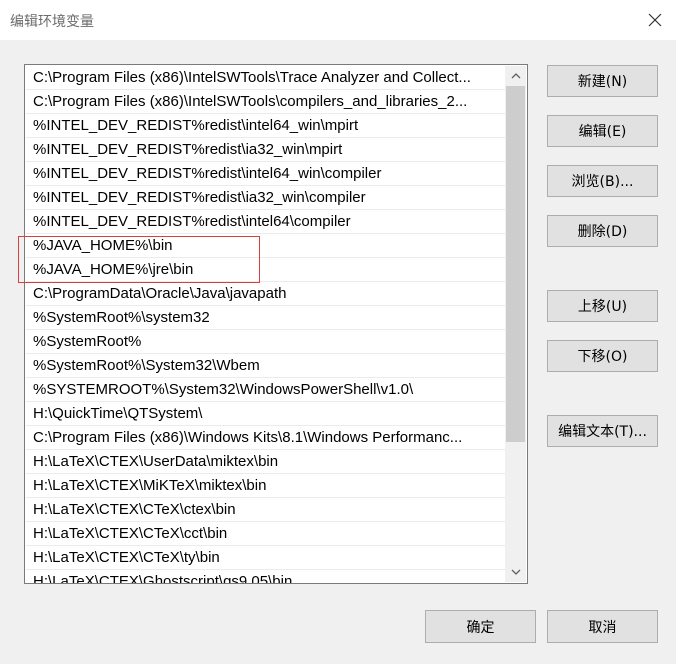 The width and height of the screenshot is (676, 664). What do you see at coordinates (480, 626) in the screenshot?
I see `ok-button: 确定` at bounding box center [480, 626].